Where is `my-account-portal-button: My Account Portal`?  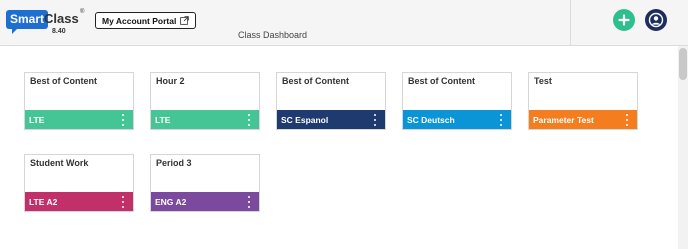 my-account-portal-button: My Account Portal is located at coordinates (146, 20).